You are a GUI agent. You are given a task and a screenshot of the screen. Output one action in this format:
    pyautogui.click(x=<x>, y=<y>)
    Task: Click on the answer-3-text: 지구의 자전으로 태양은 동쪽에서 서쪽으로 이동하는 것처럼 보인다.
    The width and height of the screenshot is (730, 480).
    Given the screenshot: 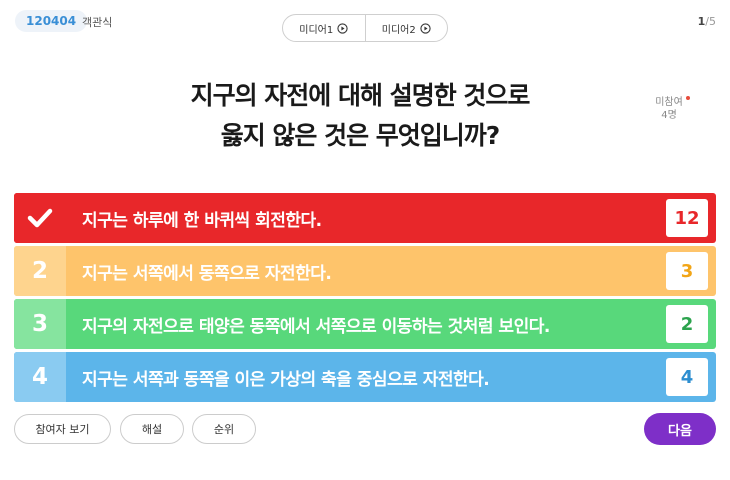 What is the action you would take?
    pyautogui.click(x=316, y=326)
    